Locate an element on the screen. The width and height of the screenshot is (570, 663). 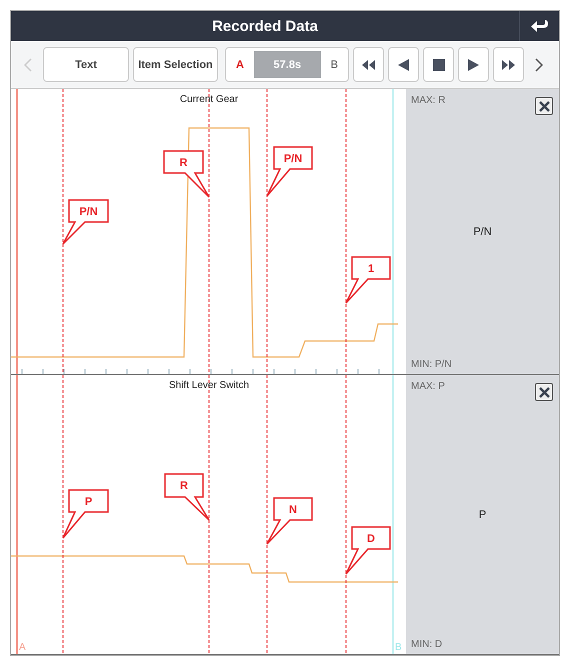
graph-title: Shift Lever Switch is located at coordinates (209, 385).